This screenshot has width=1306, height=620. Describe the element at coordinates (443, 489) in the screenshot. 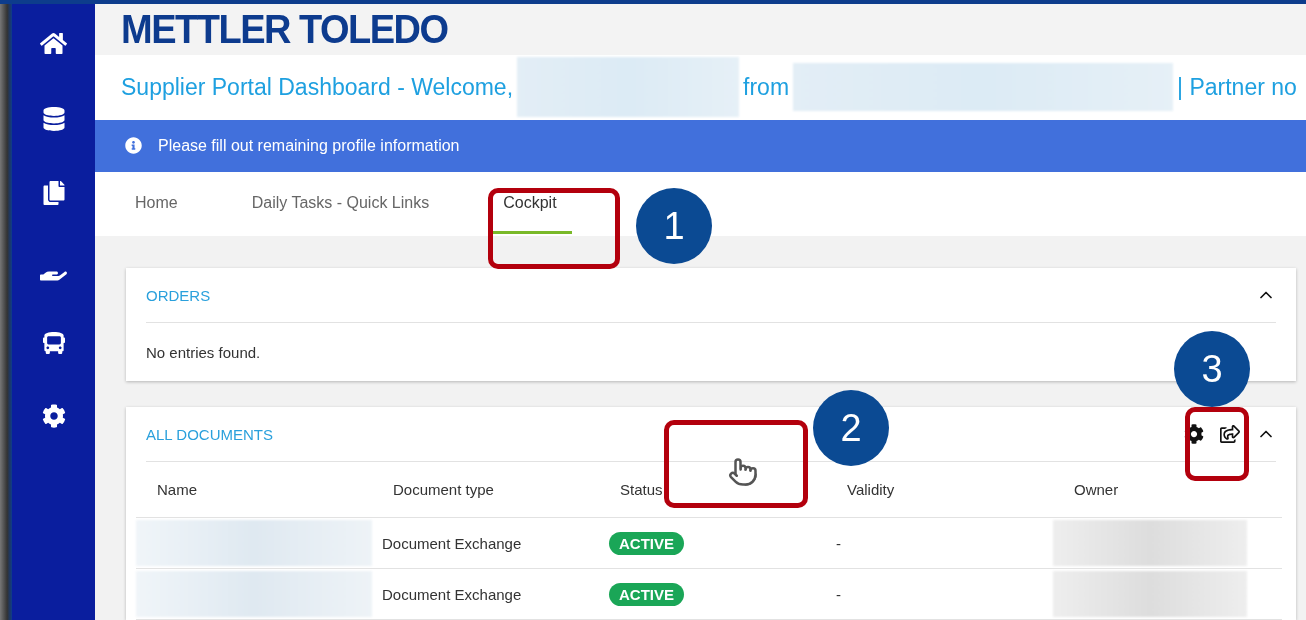

I see `column-header: Document type` at that location.